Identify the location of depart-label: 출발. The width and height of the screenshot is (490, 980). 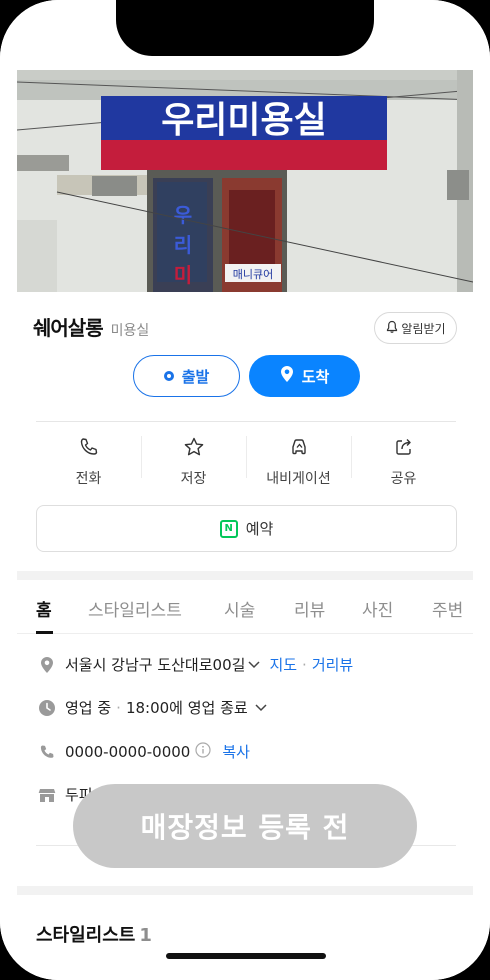
(195, 376).